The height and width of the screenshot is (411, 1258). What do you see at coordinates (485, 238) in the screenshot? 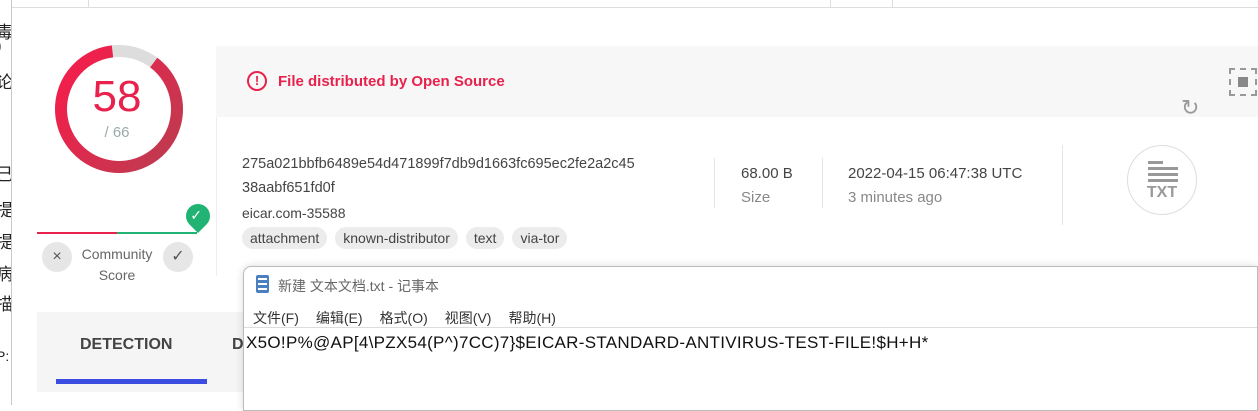
I see `tag: text` at bounding box center [485, 238].